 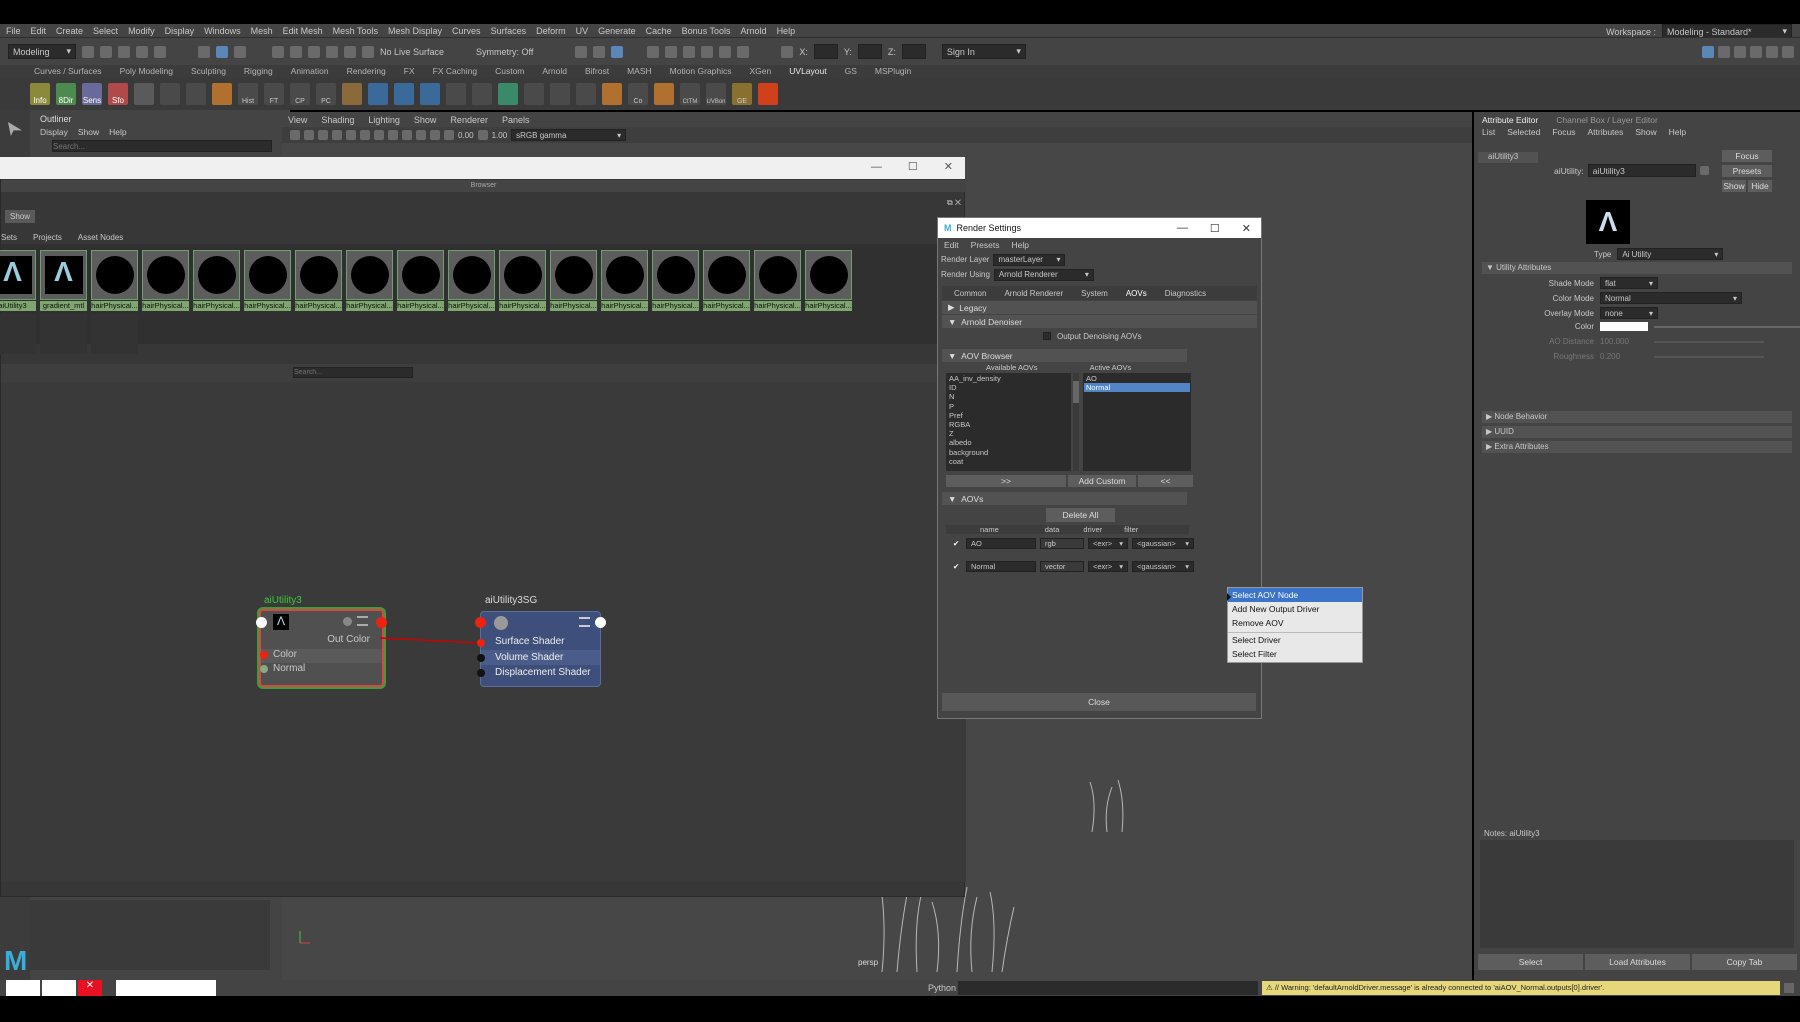 What do you see at coordinates (509, 31) in the screenshot?
I see `menu-surfaces: Surfaces` at bounding box center [509, 31].